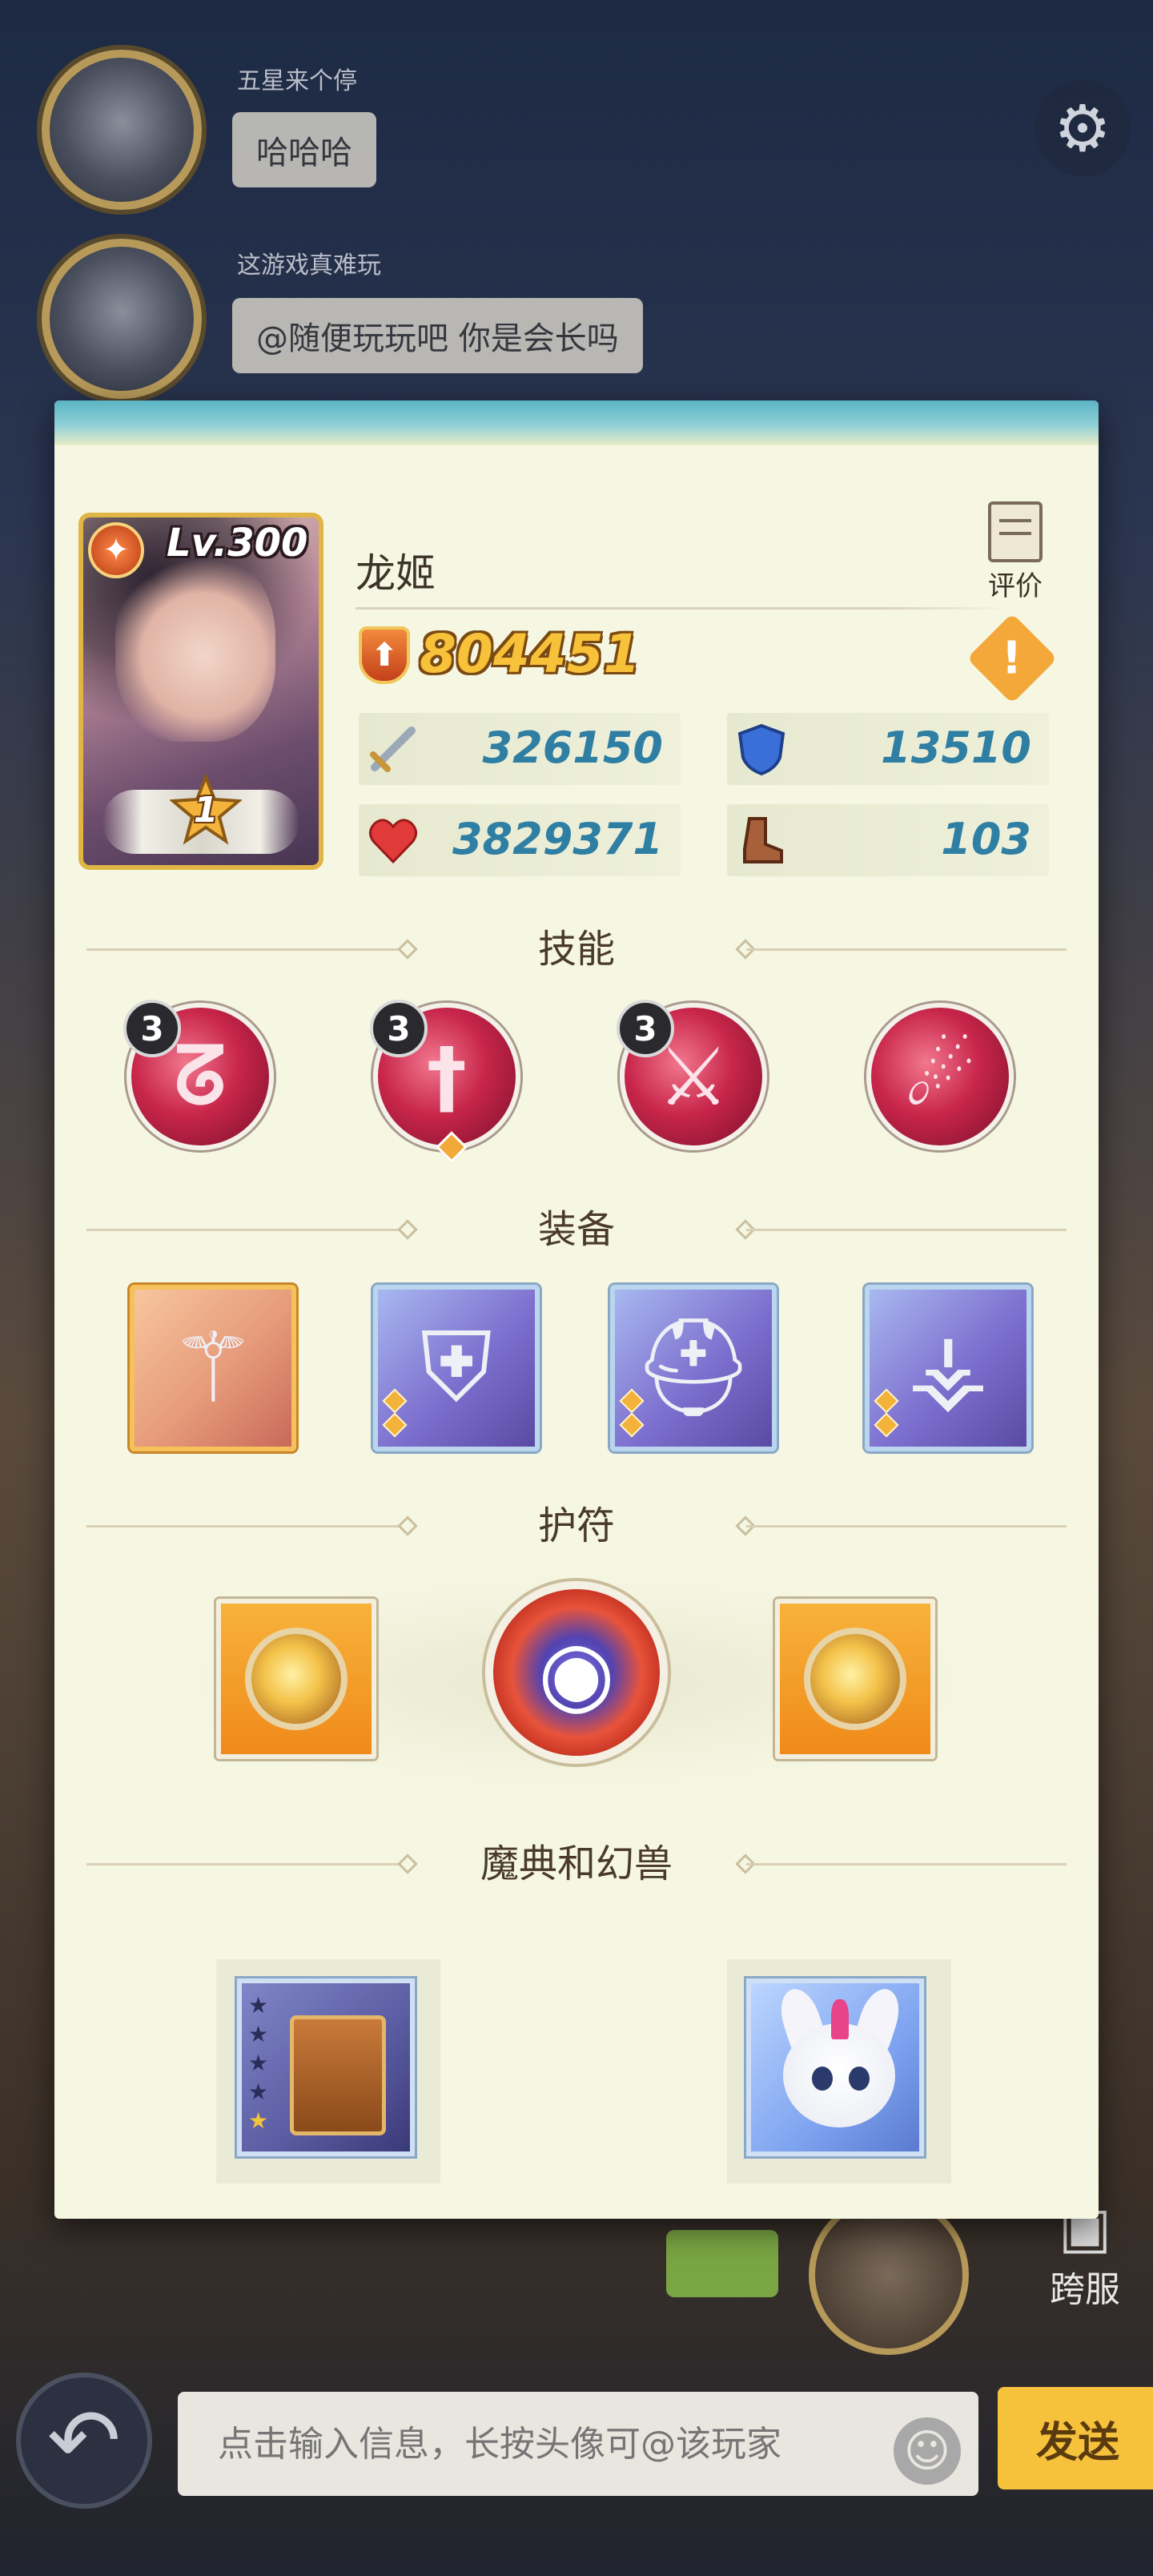  I want to click on stat-defense: 13510, so click(888, 749).